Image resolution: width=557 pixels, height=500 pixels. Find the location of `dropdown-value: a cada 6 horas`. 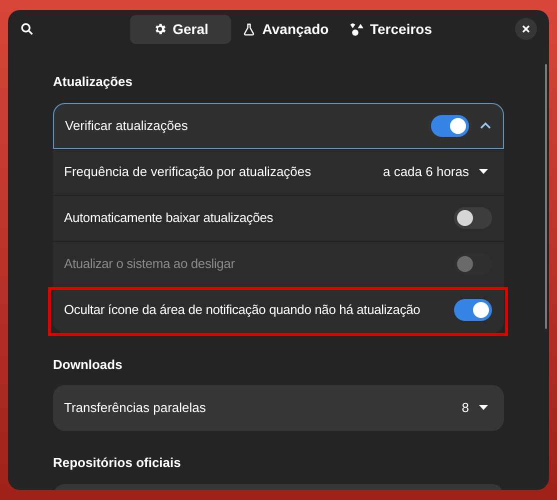

dropdown-value: a cada 6 horas is located at coordinates (425, 172).